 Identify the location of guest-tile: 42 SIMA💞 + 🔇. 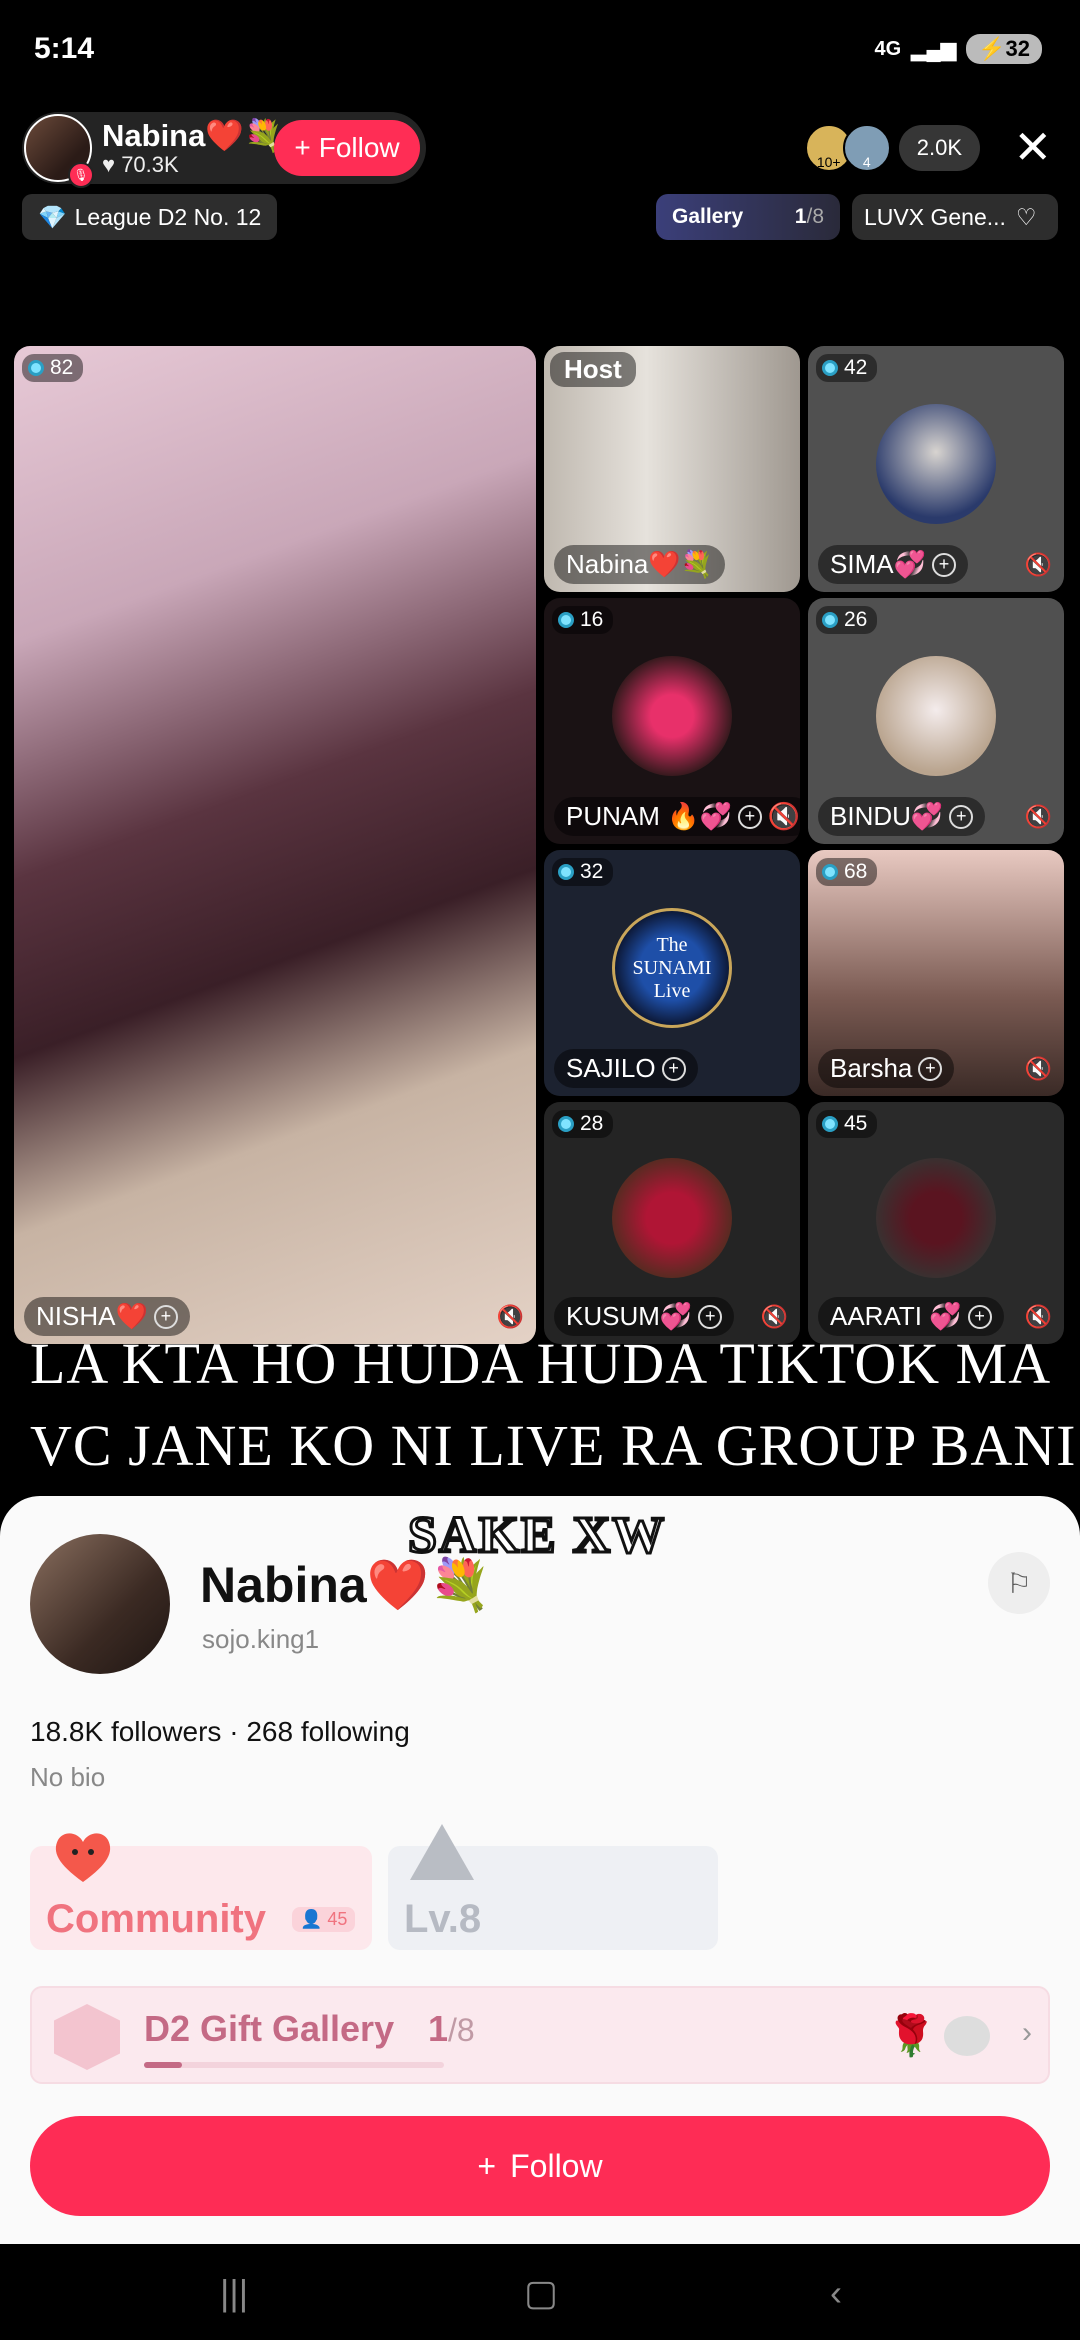
(936, 469).